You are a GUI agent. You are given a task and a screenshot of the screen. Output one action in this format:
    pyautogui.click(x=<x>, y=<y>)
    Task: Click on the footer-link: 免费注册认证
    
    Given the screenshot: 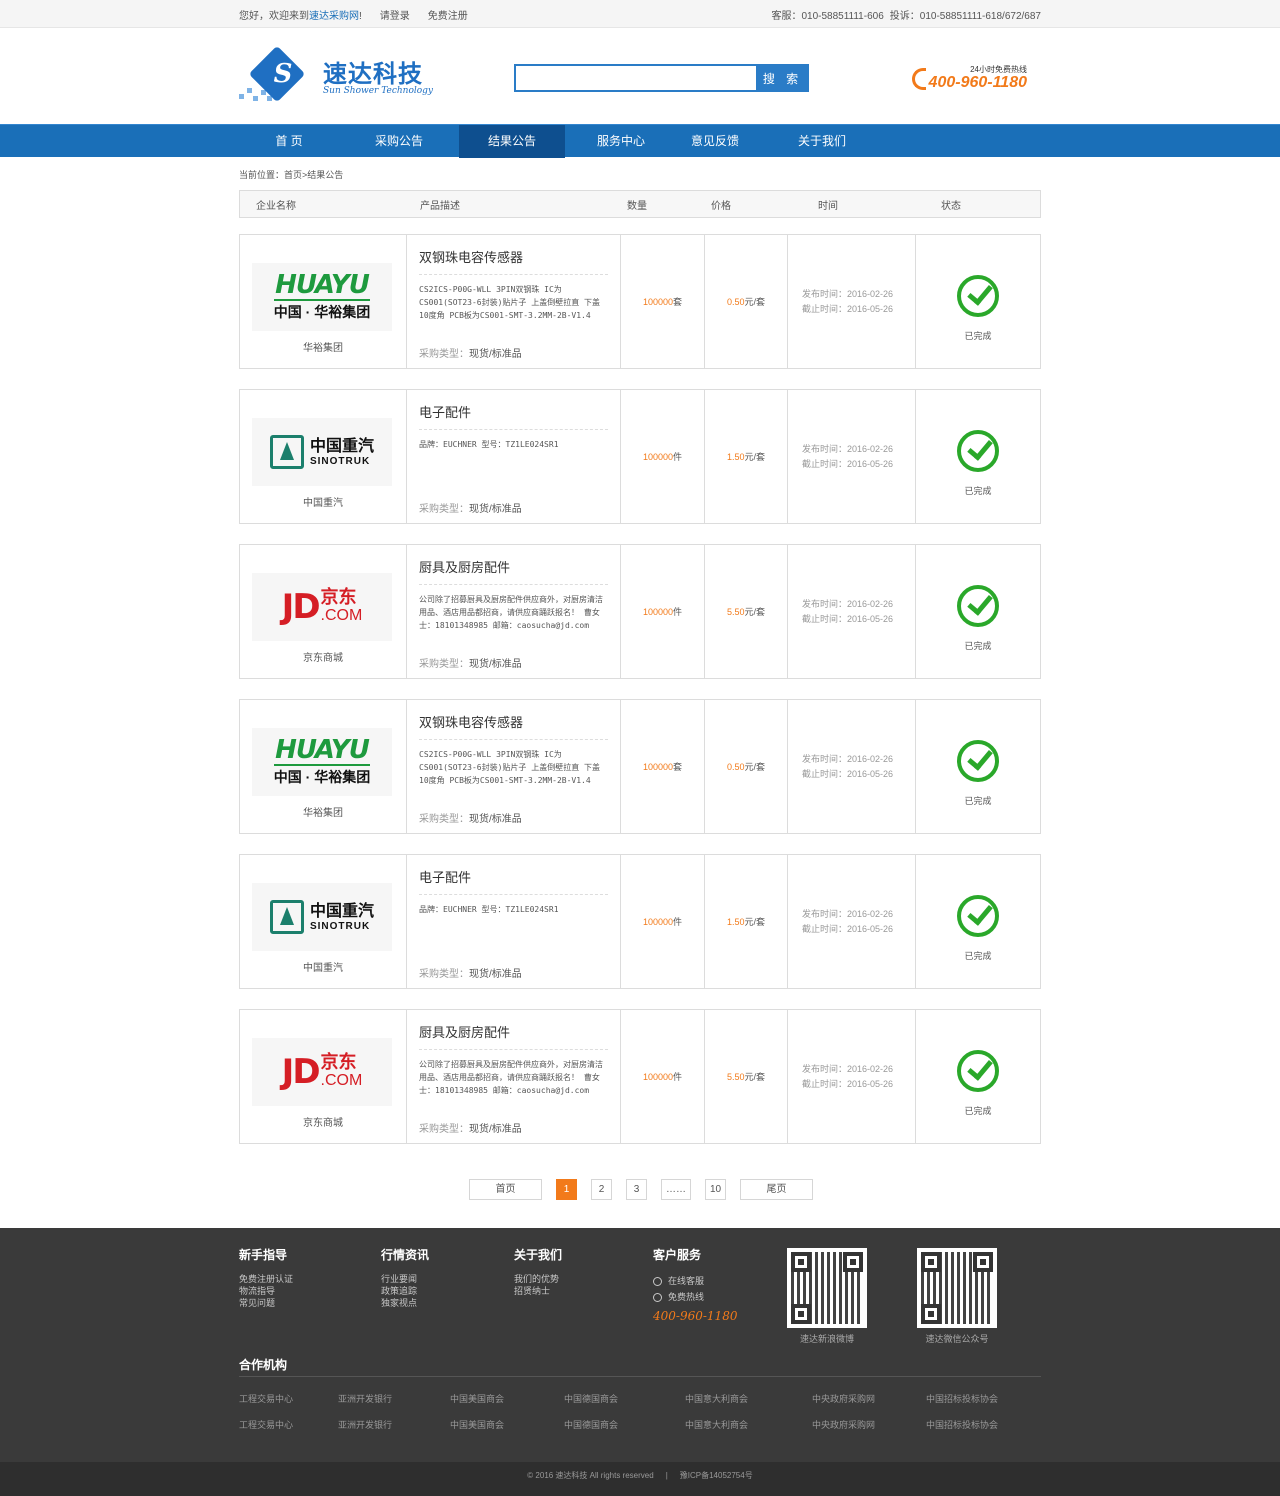 What is the action you would take?
    pyautogui.click(x=266, y=1279)
    